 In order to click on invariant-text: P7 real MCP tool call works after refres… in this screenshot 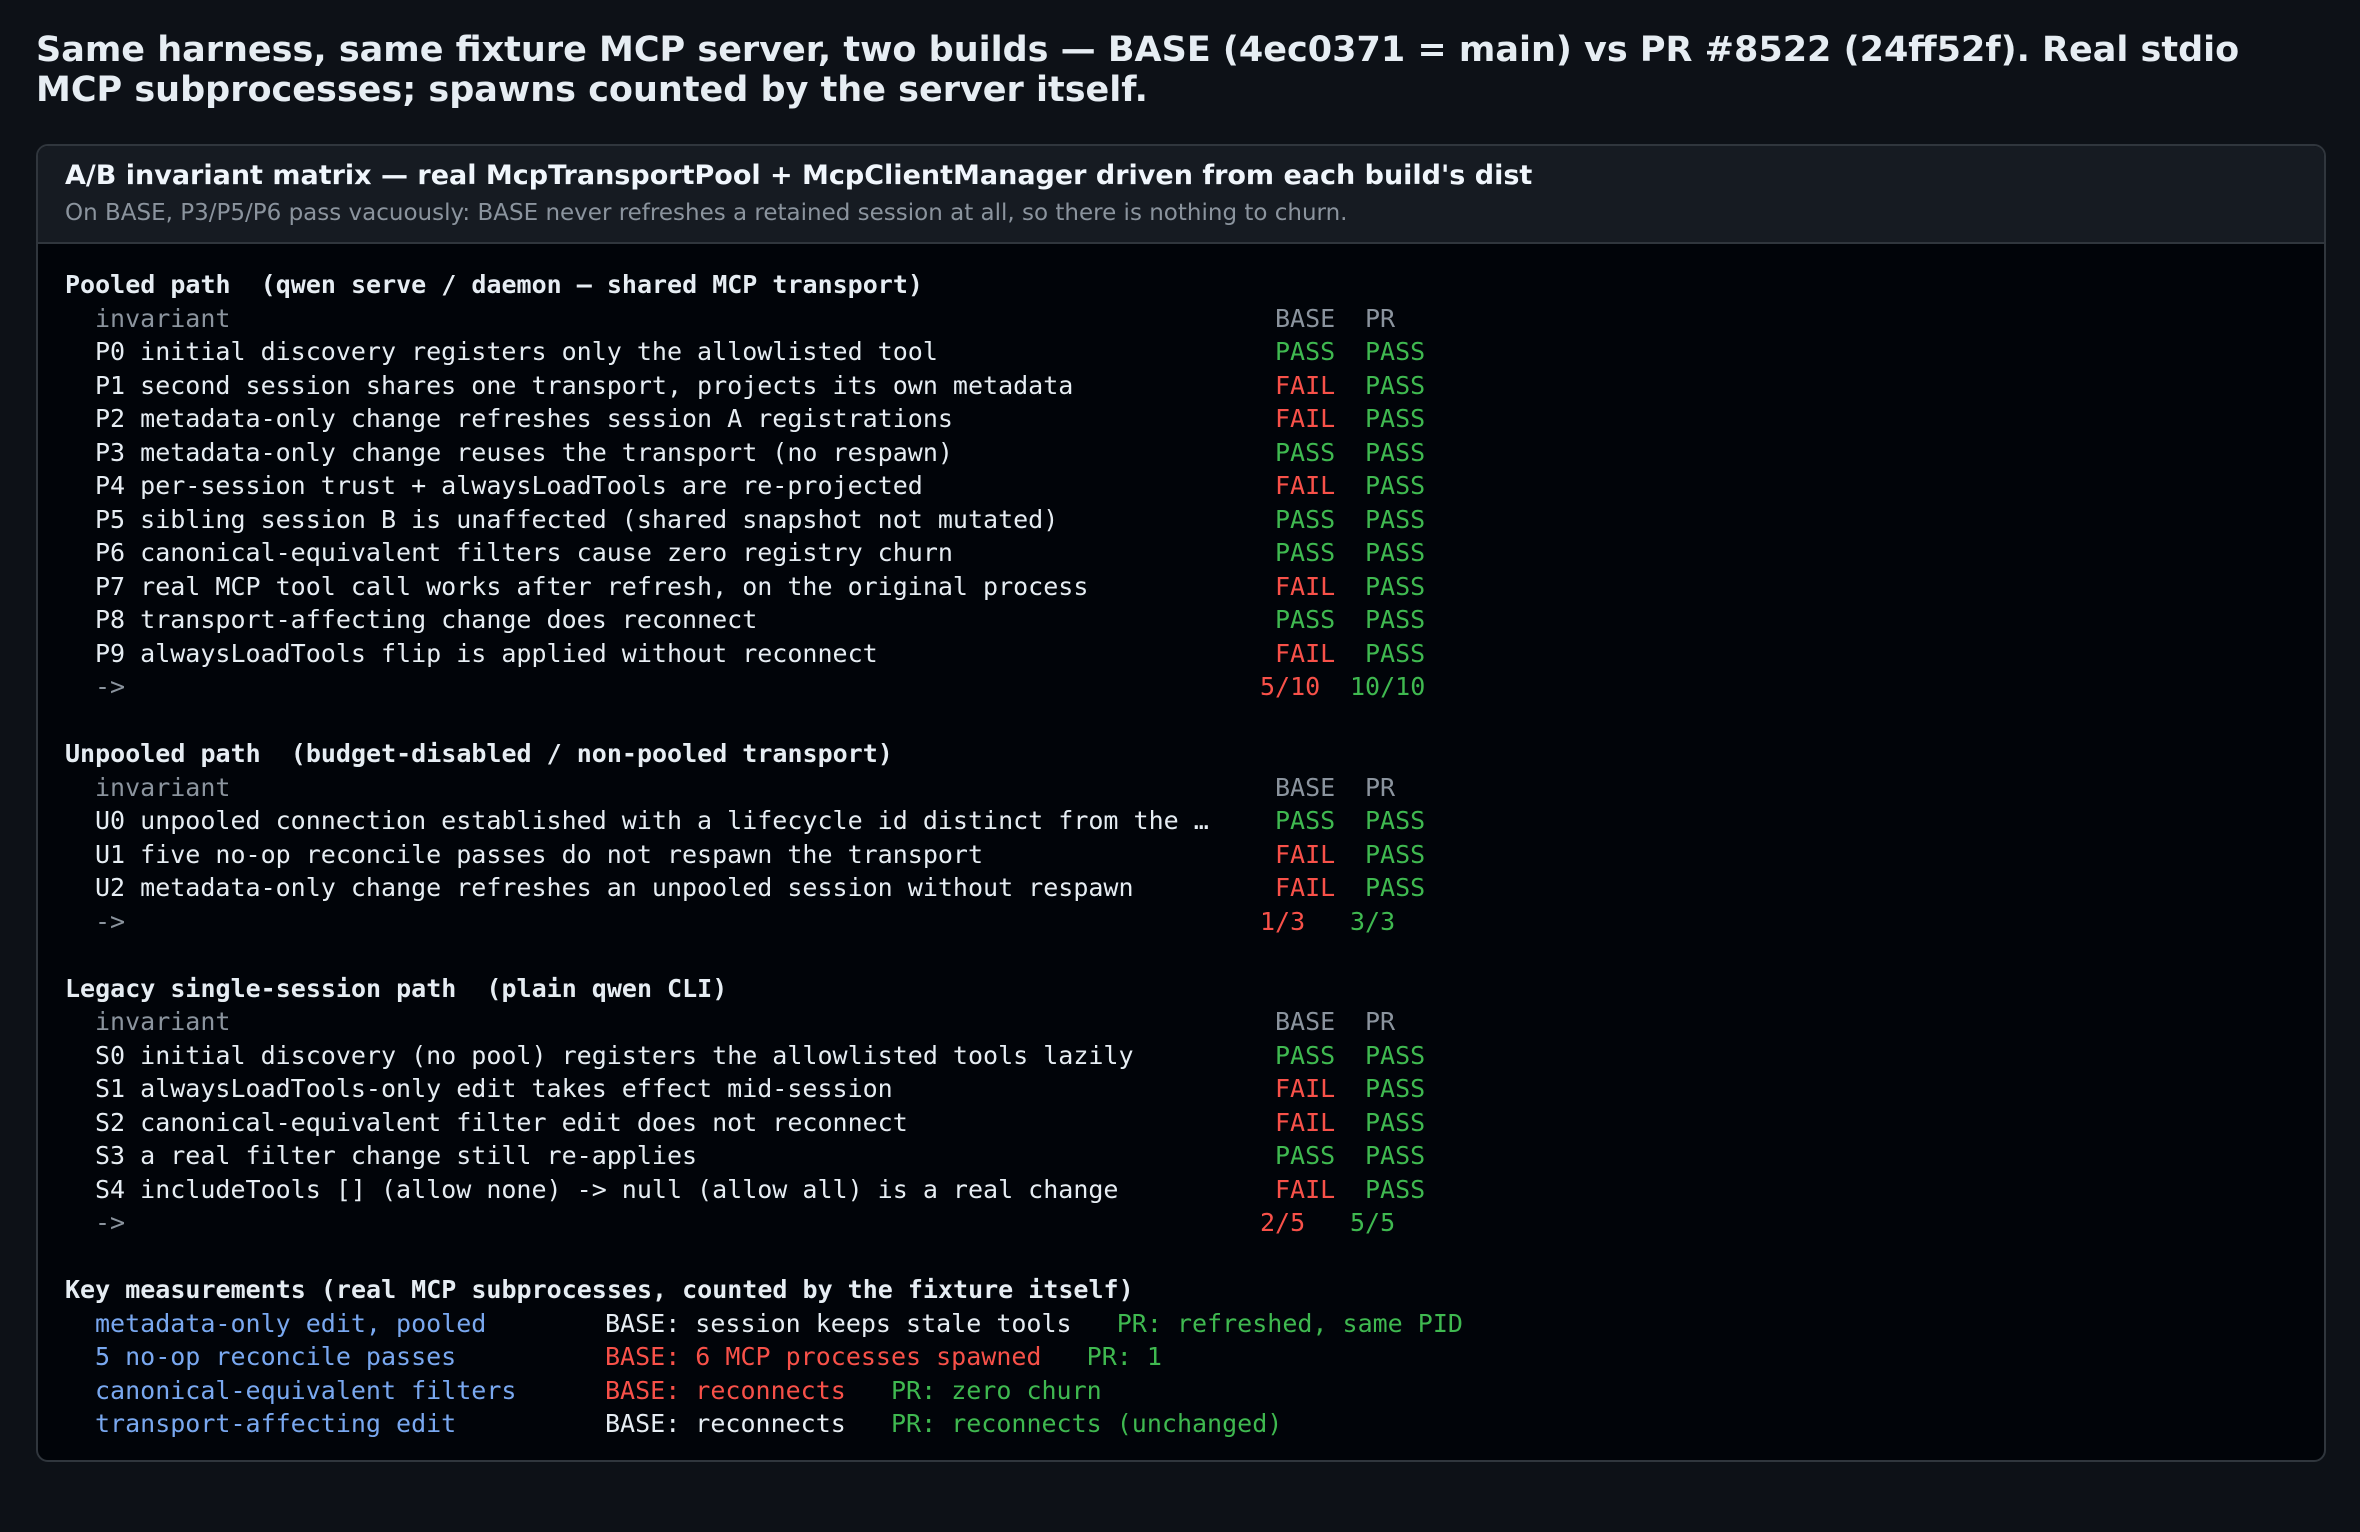, I will do `click(592, 586)`.